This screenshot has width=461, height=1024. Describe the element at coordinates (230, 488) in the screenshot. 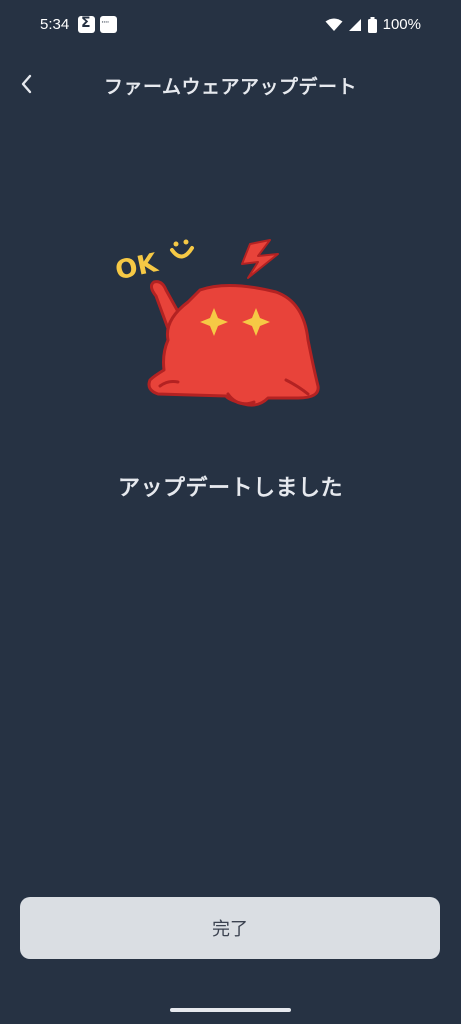

I see `success-message: アップデートしました` at that location.